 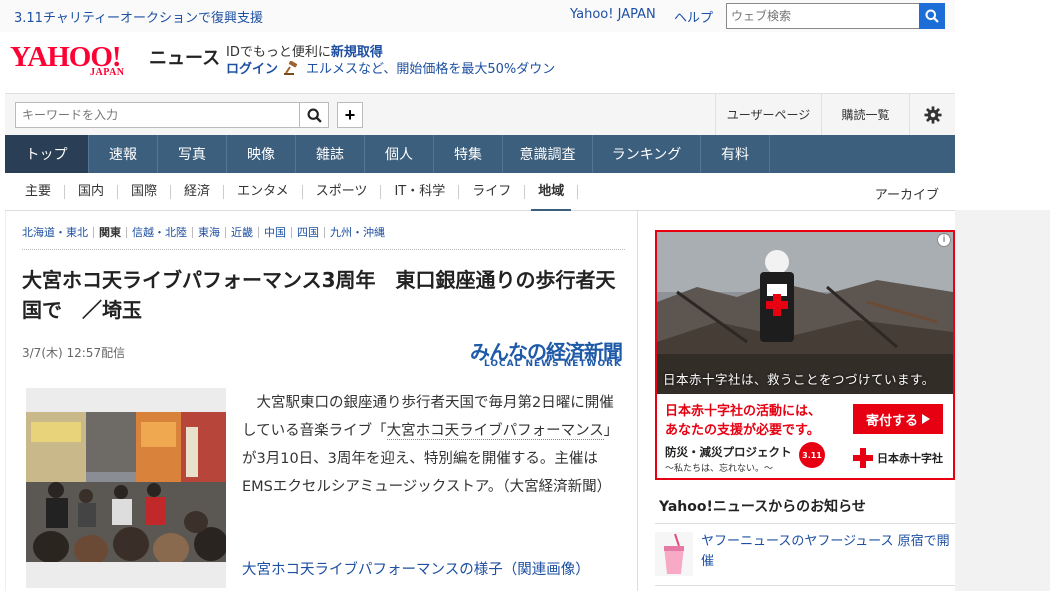 What do you see at coordinates (261, 154) in the screenshot?
I see `main-nav-video: 映像` at bounding box center [261, 154].